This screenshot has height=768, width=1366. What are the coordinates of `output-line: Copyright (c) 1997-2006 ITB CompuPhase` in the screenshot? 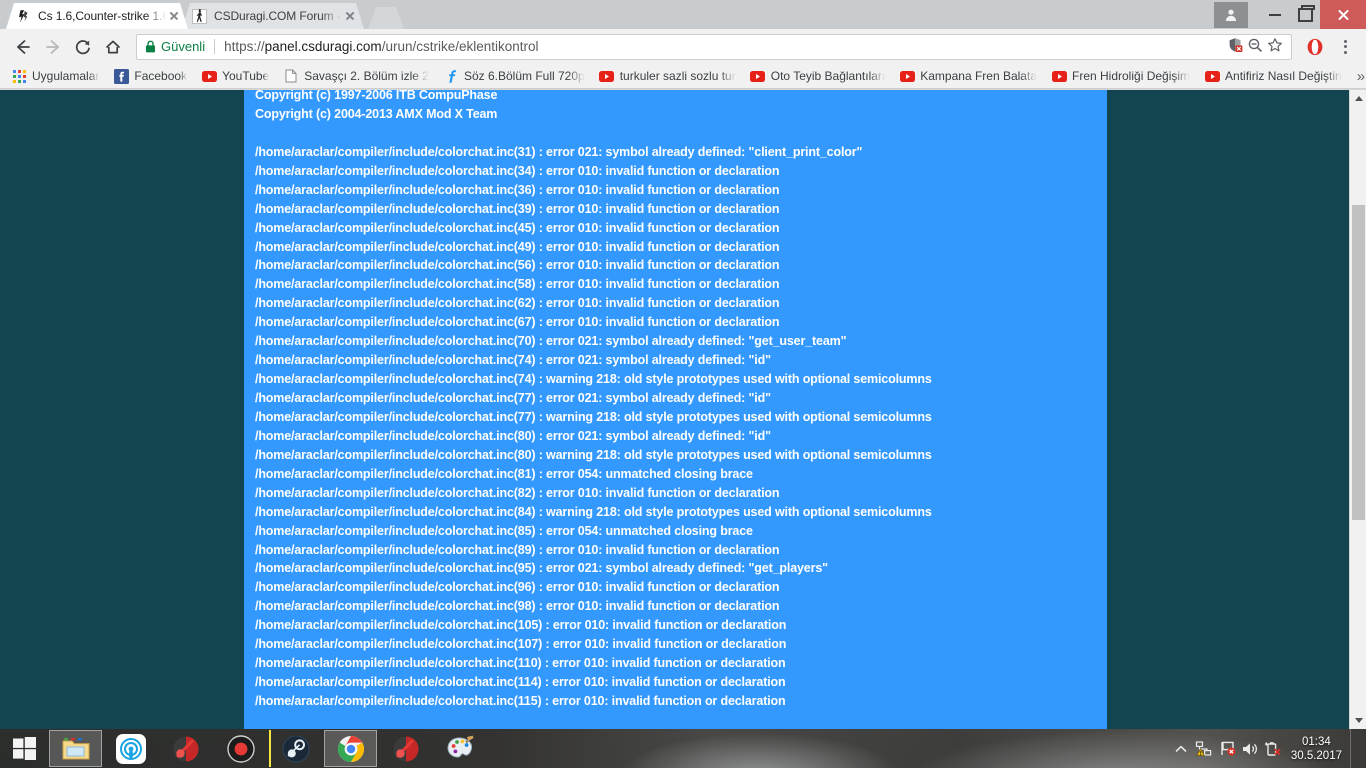 It's located at (376, 96).